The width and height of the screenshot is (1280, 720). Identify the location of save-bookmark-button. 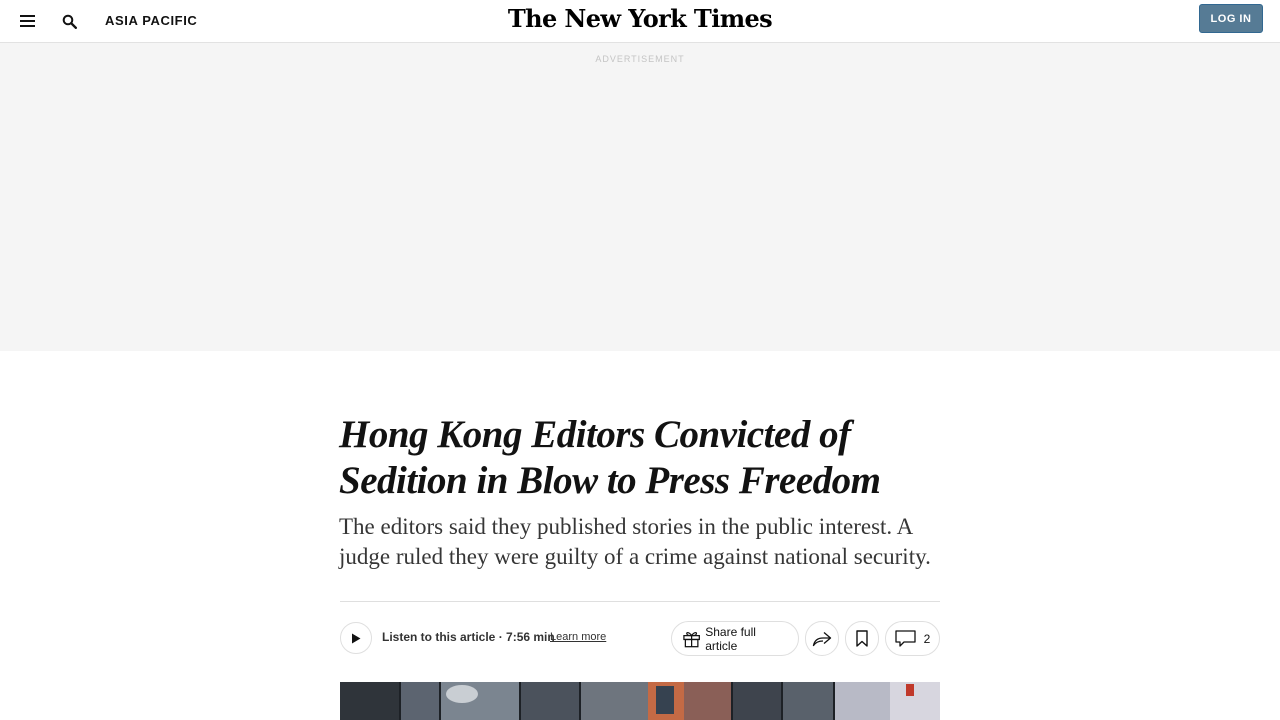
(862, 638).